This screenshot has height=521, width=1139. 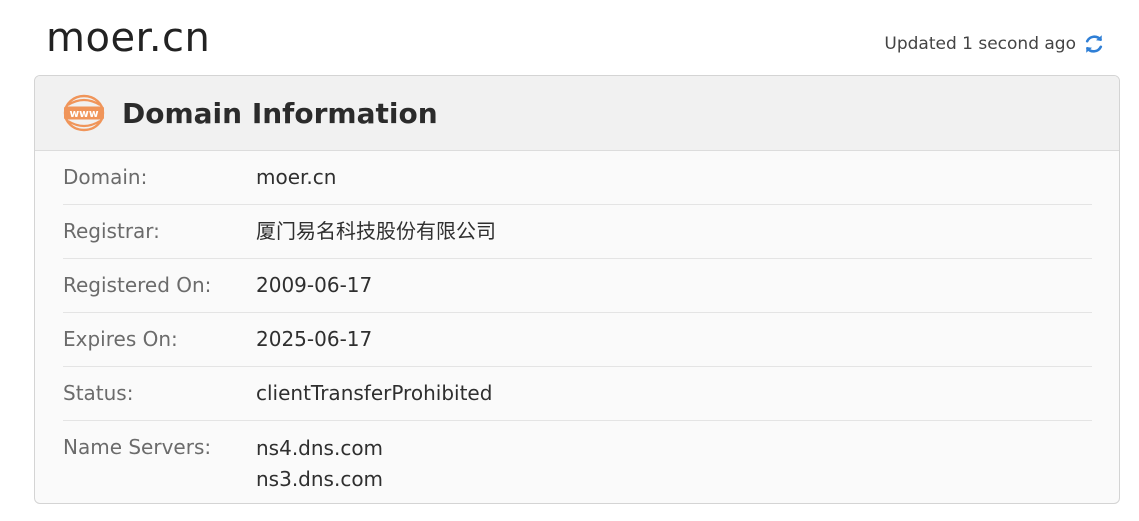 What do you see at coordinates (120, 339) in the screenshot?
I see `expires-on-label: Expires On:` at bounding box center [120, 339].